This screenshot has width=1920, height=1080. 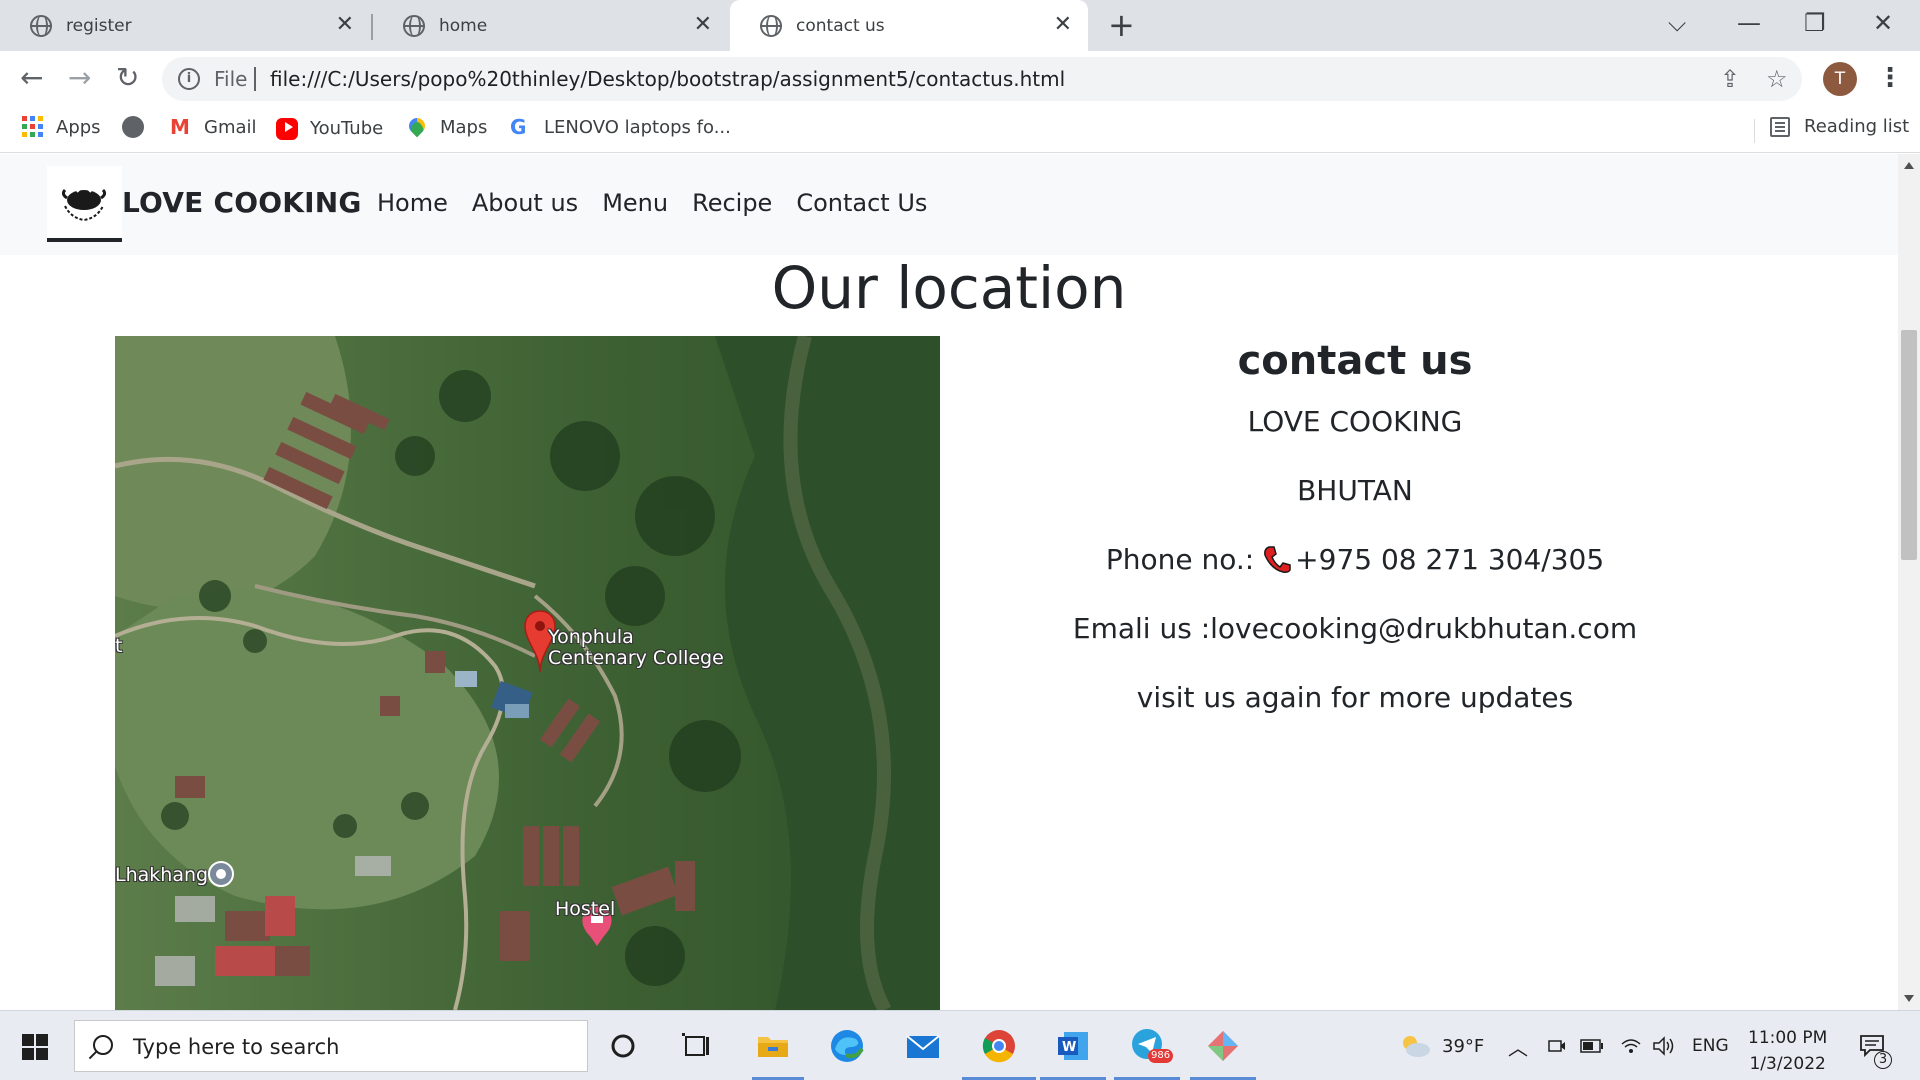 What do you see at coordinates (189, 79) in the screenshot?
I see `site-info-icon: i` at bounding box center [189, 79].